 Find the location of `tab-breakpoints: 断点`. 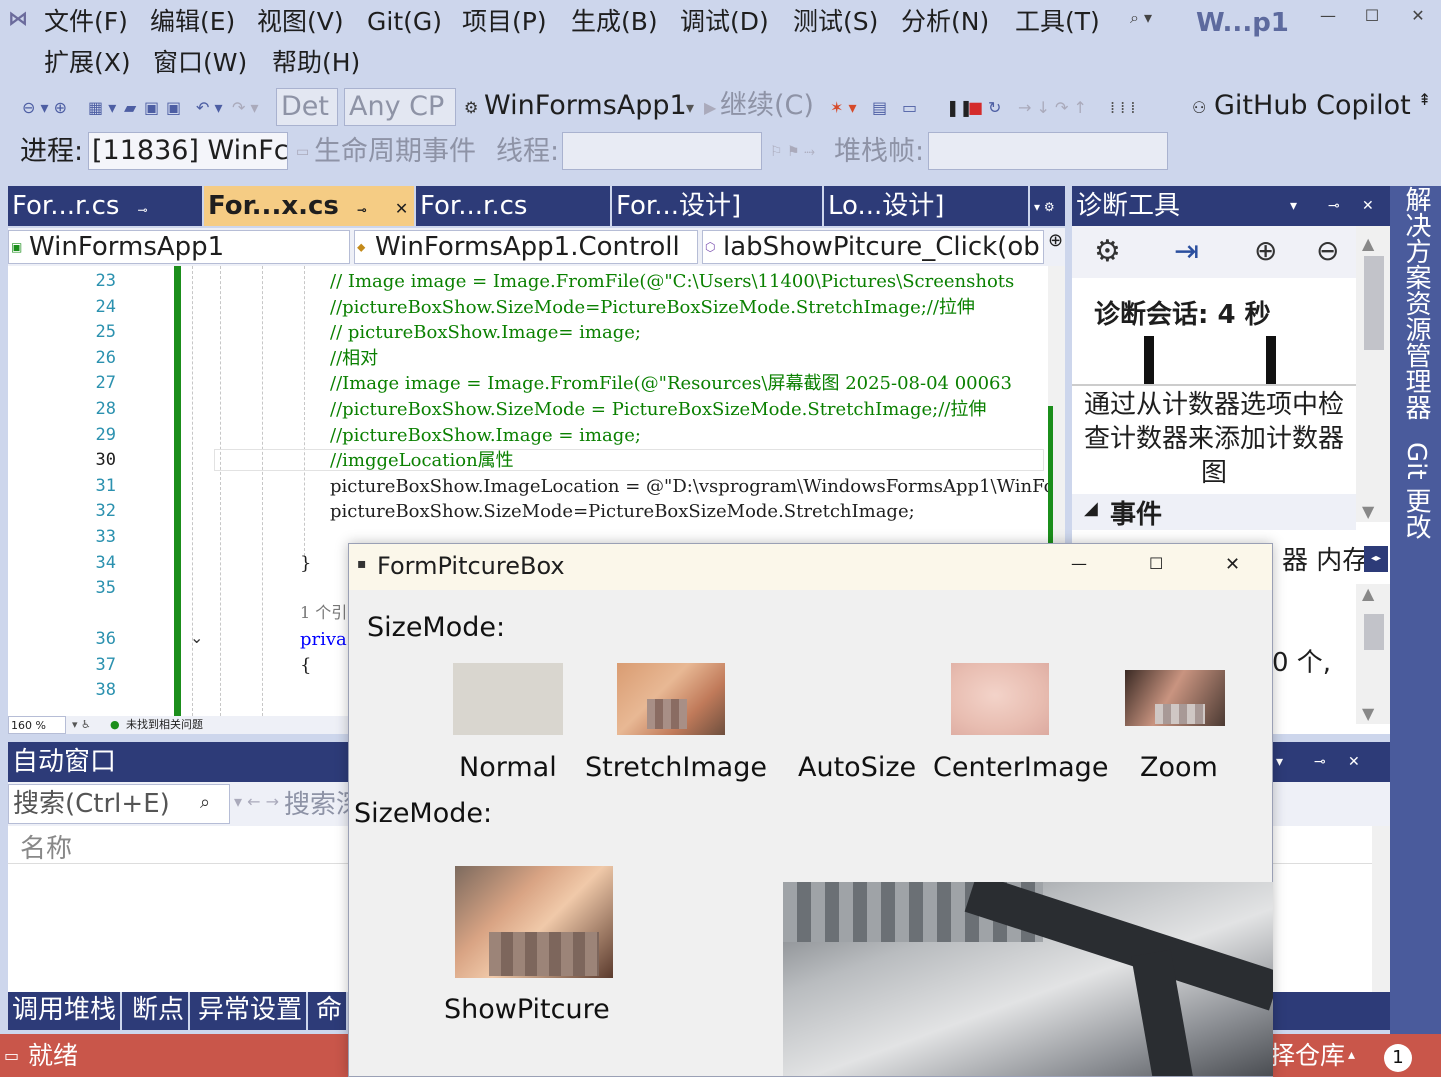

tab-breakpoints: 断点 is located at coordinates (159, 1011).